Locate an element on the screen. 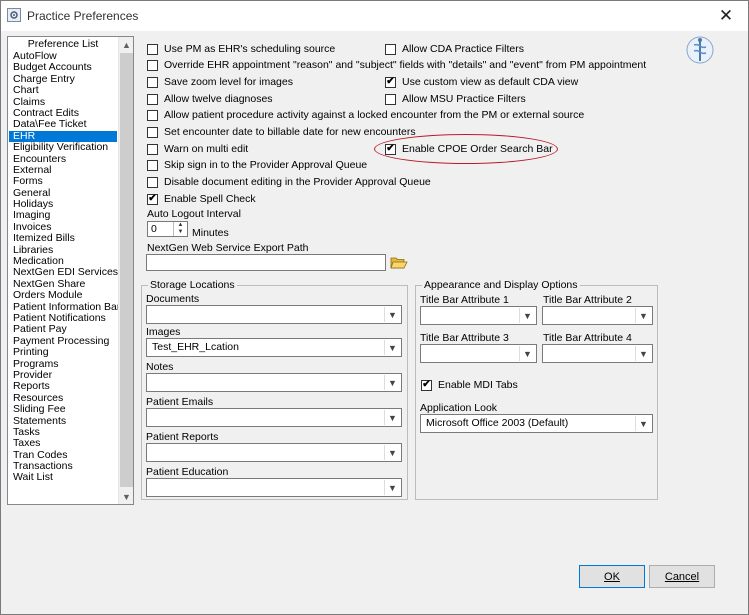 Image resolution: width=749 pixels, height=615 pixels. scroll-up-icon: ▲ is located at coordinates (126, 44).